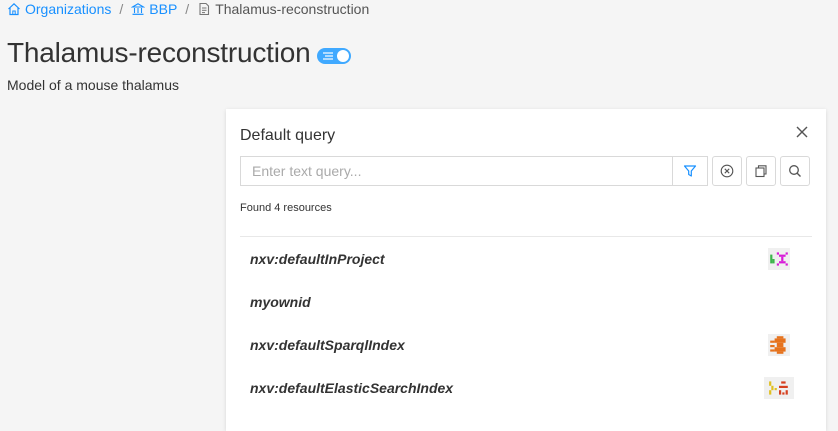 Image resolution: width=838 pixels, height=431 pixels. I want to click on copy-icon, so click(761, 171).